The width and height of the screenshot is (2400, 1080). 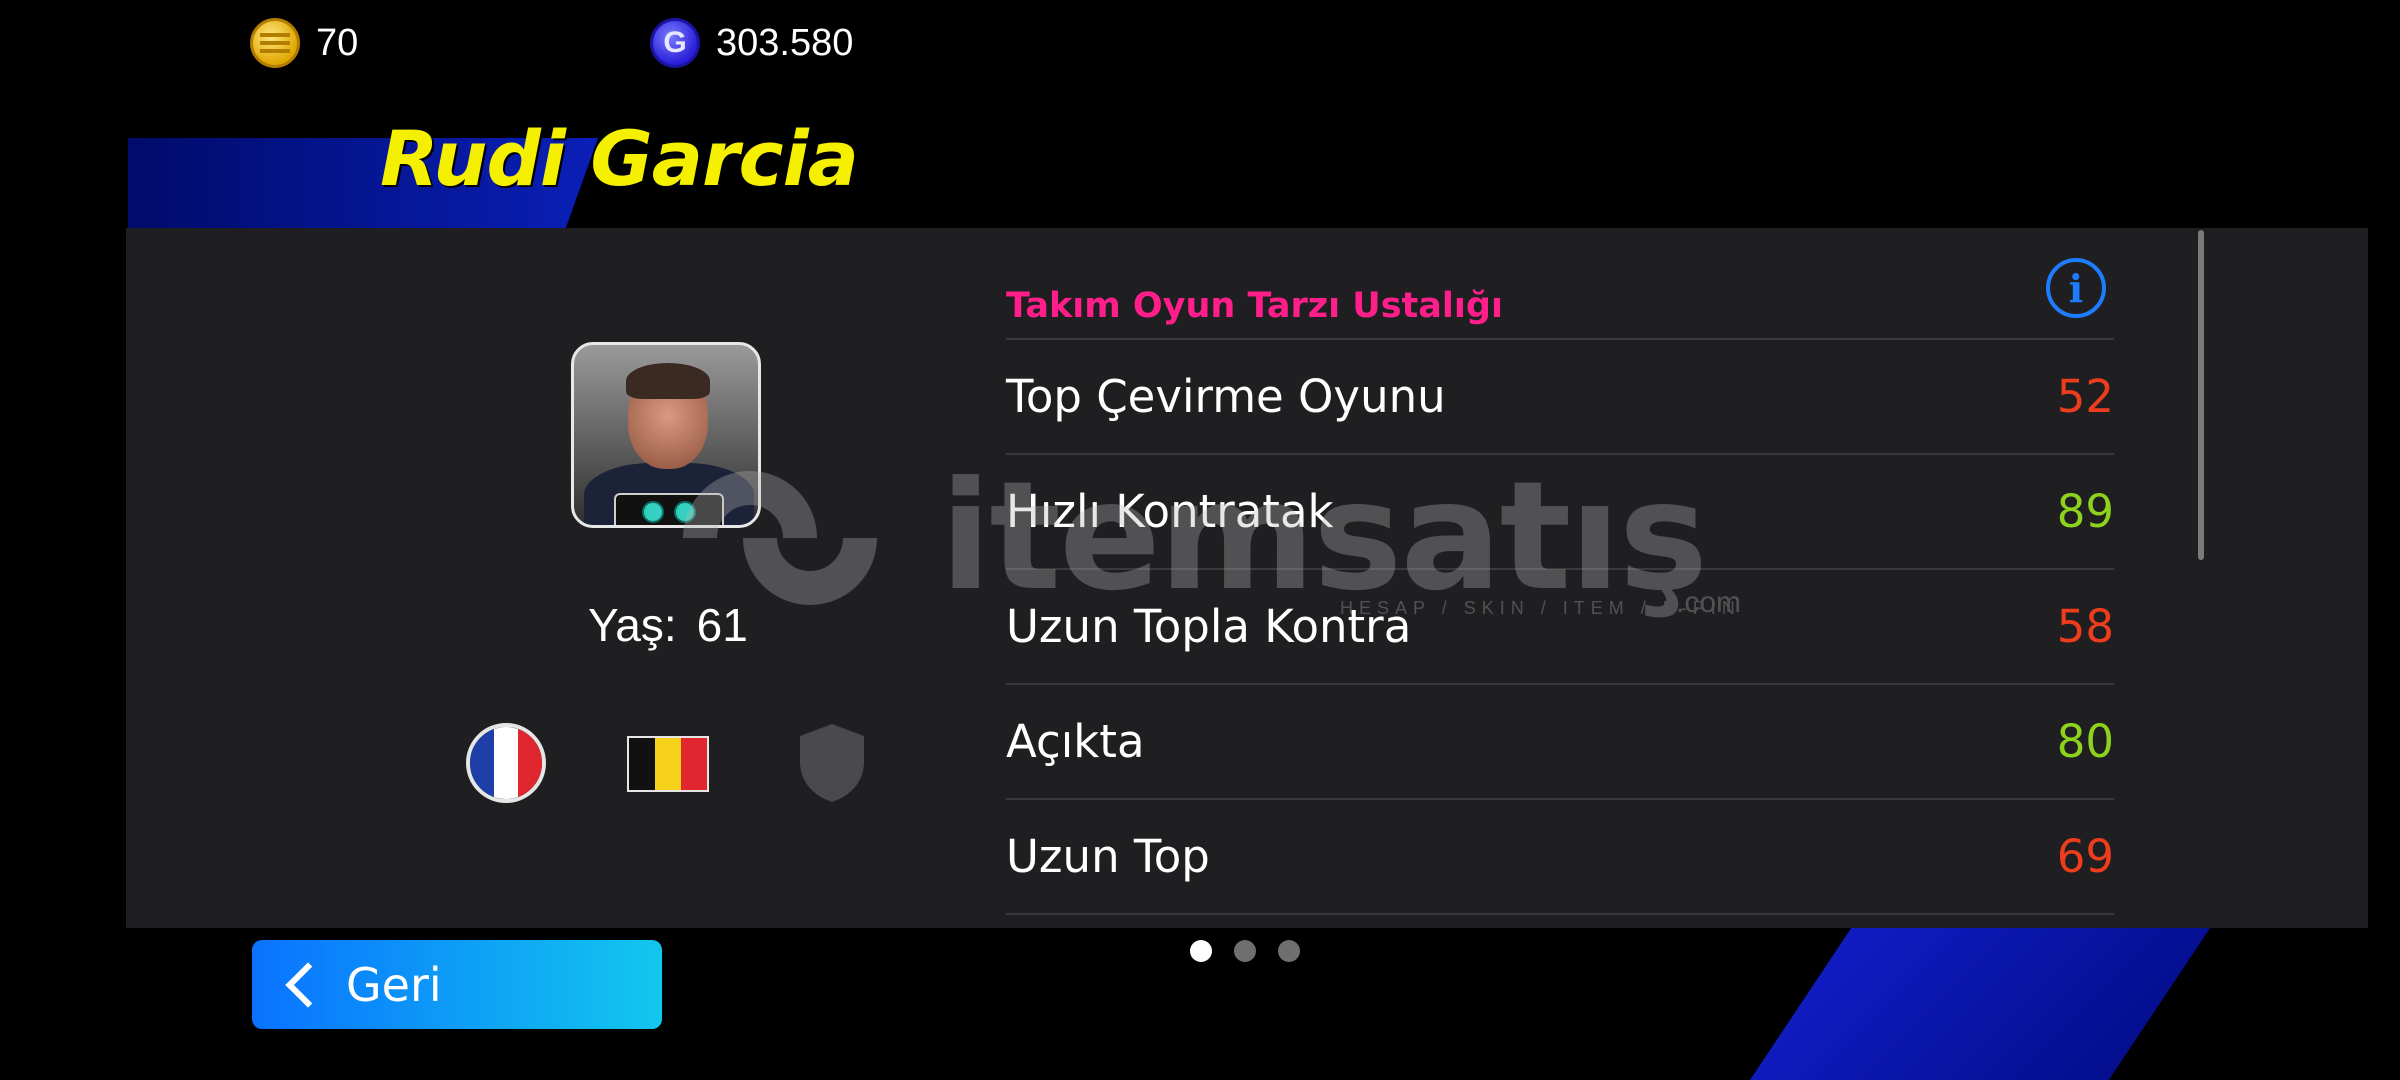 I want to click on stat-row: Uzun Top 69, so click(x=1560, y=857).